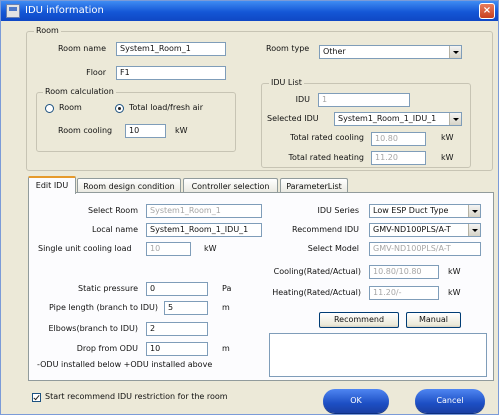 Image resolution: width=499 pixels, height=415 pixels. I want to click on selected-idu-select: System1_Room_1_IDU_1, so click(398, 119).